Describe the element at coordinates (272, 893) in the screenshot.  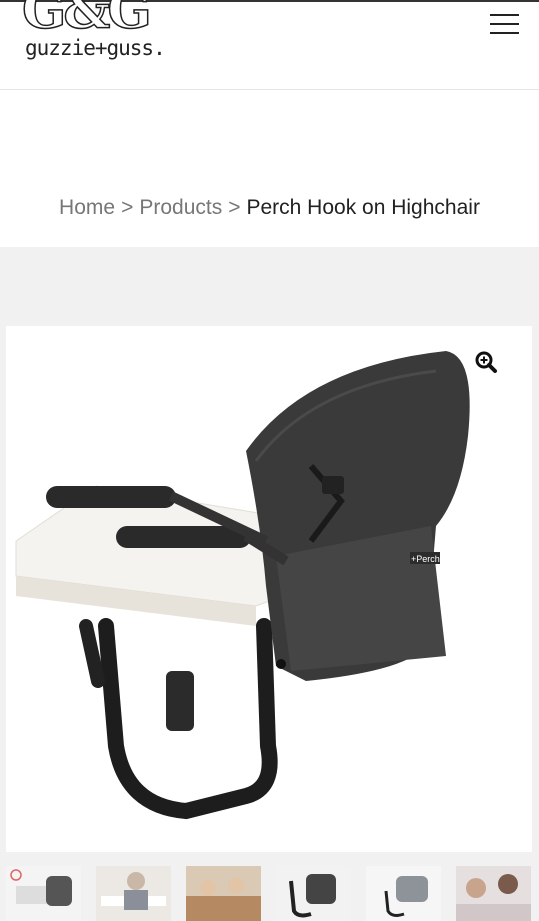
I see `thumbnail-strip` at that location.